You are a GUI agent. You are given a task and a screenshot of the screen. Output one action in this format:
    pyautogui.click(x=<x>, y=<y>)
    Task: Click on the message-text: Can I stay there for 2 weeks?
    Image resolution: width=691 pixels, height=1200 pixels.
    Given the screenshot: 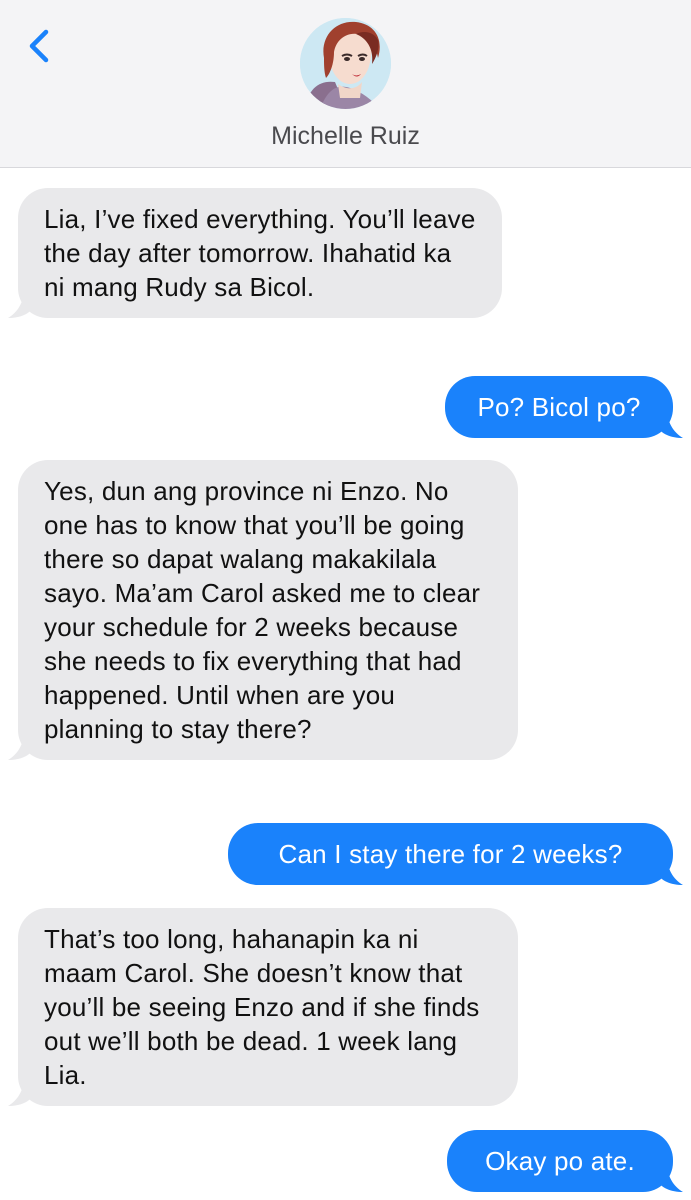 What is the action you would take?
    pyautogui.click(x=450, y=854)
    